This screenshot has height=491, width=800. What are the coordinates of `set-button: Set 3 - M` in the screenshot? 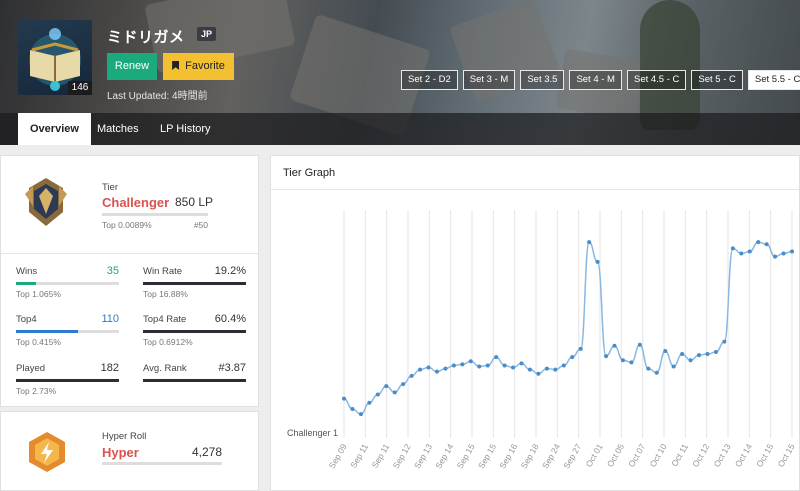 It's located at (489, 80).